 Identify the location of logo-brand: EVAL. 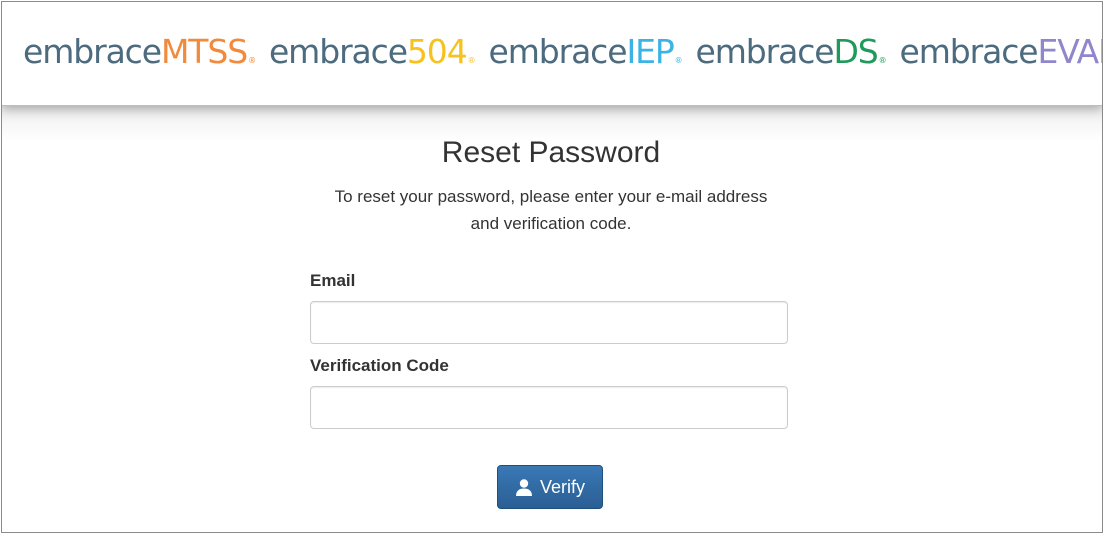
(1069, 51).